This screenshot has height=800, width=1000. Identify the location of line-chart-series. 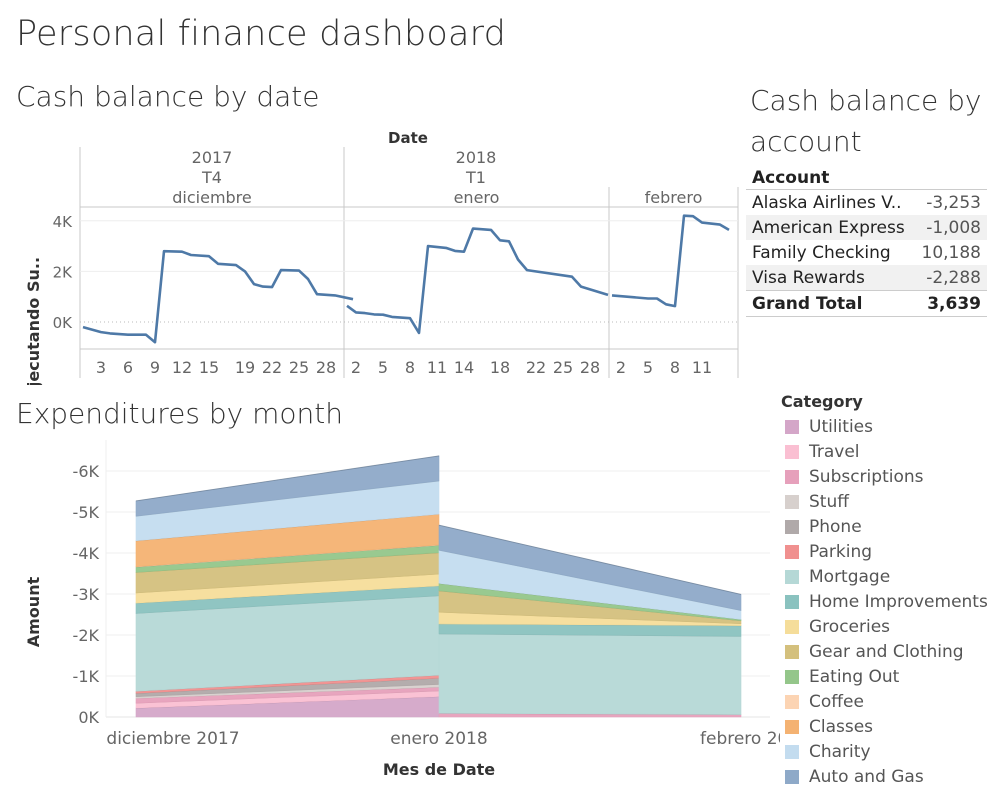
(406, 279).